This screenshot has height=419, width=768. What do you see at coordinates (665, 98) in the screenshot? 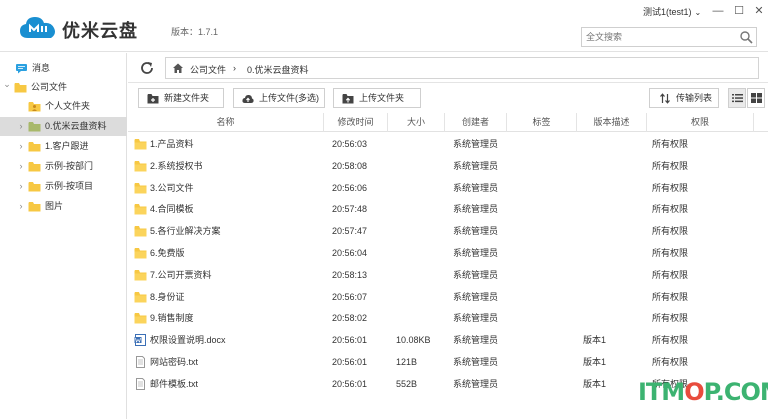
I see `transfer-arrows-icon` at bounding box center [665, 98].